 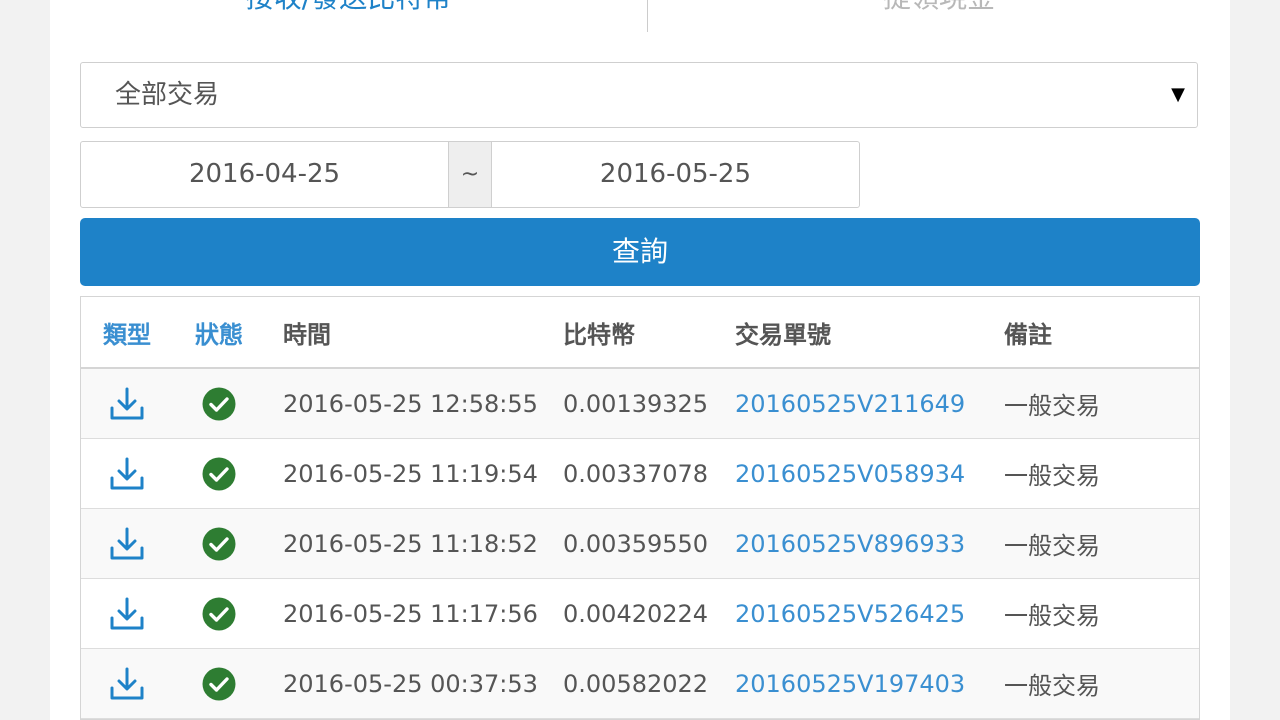 I want to click on header-note: 備註, so click(x=1028, y=334).